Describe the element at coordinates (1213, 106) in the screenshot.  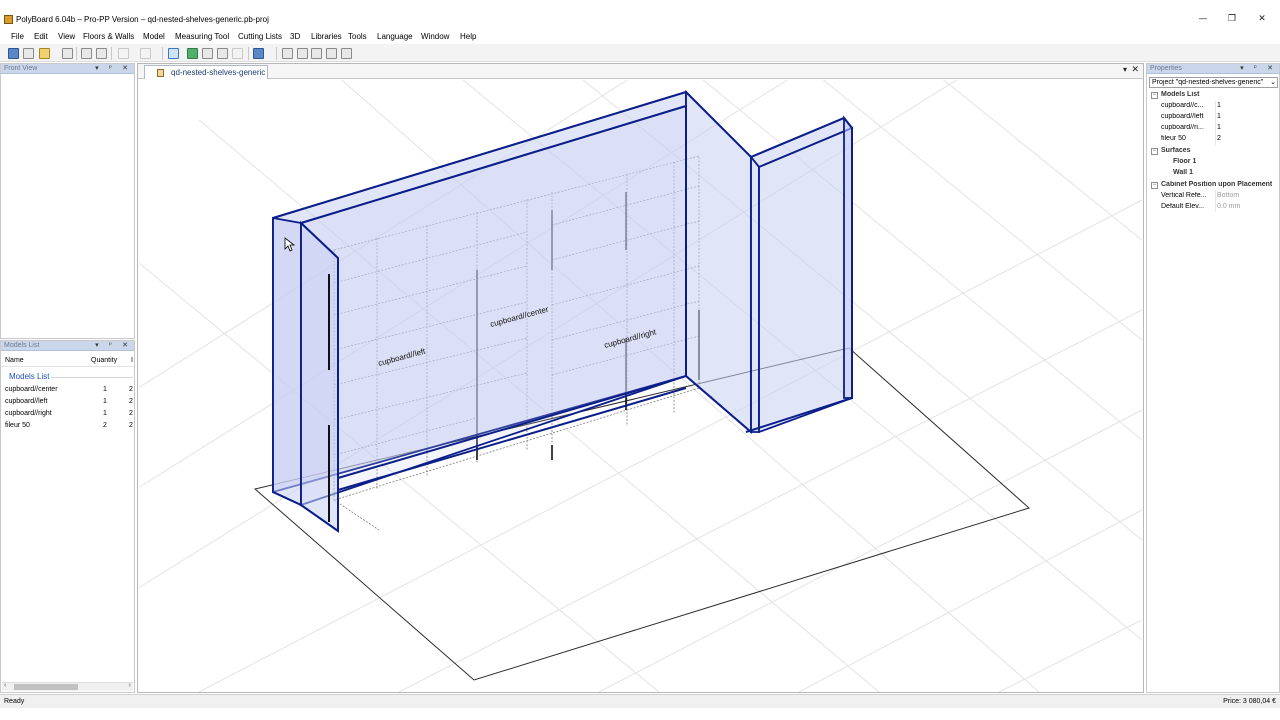
I see `property-row: cupboard//c... 1` at that location.